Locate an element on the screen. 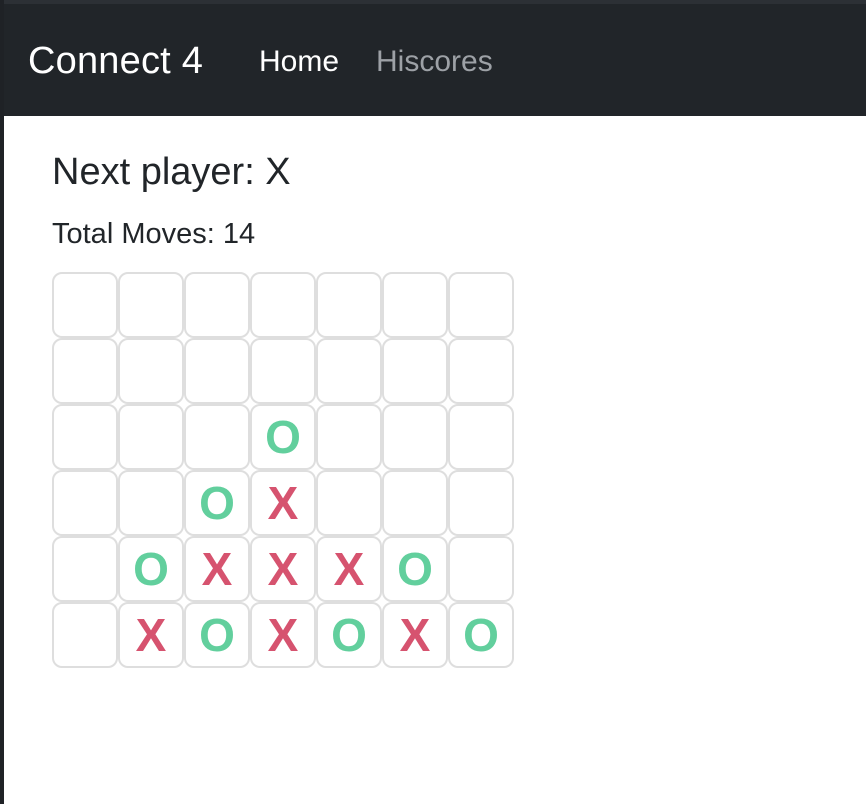  brand-title: Connect 4 is located at coordinates (115, 61).